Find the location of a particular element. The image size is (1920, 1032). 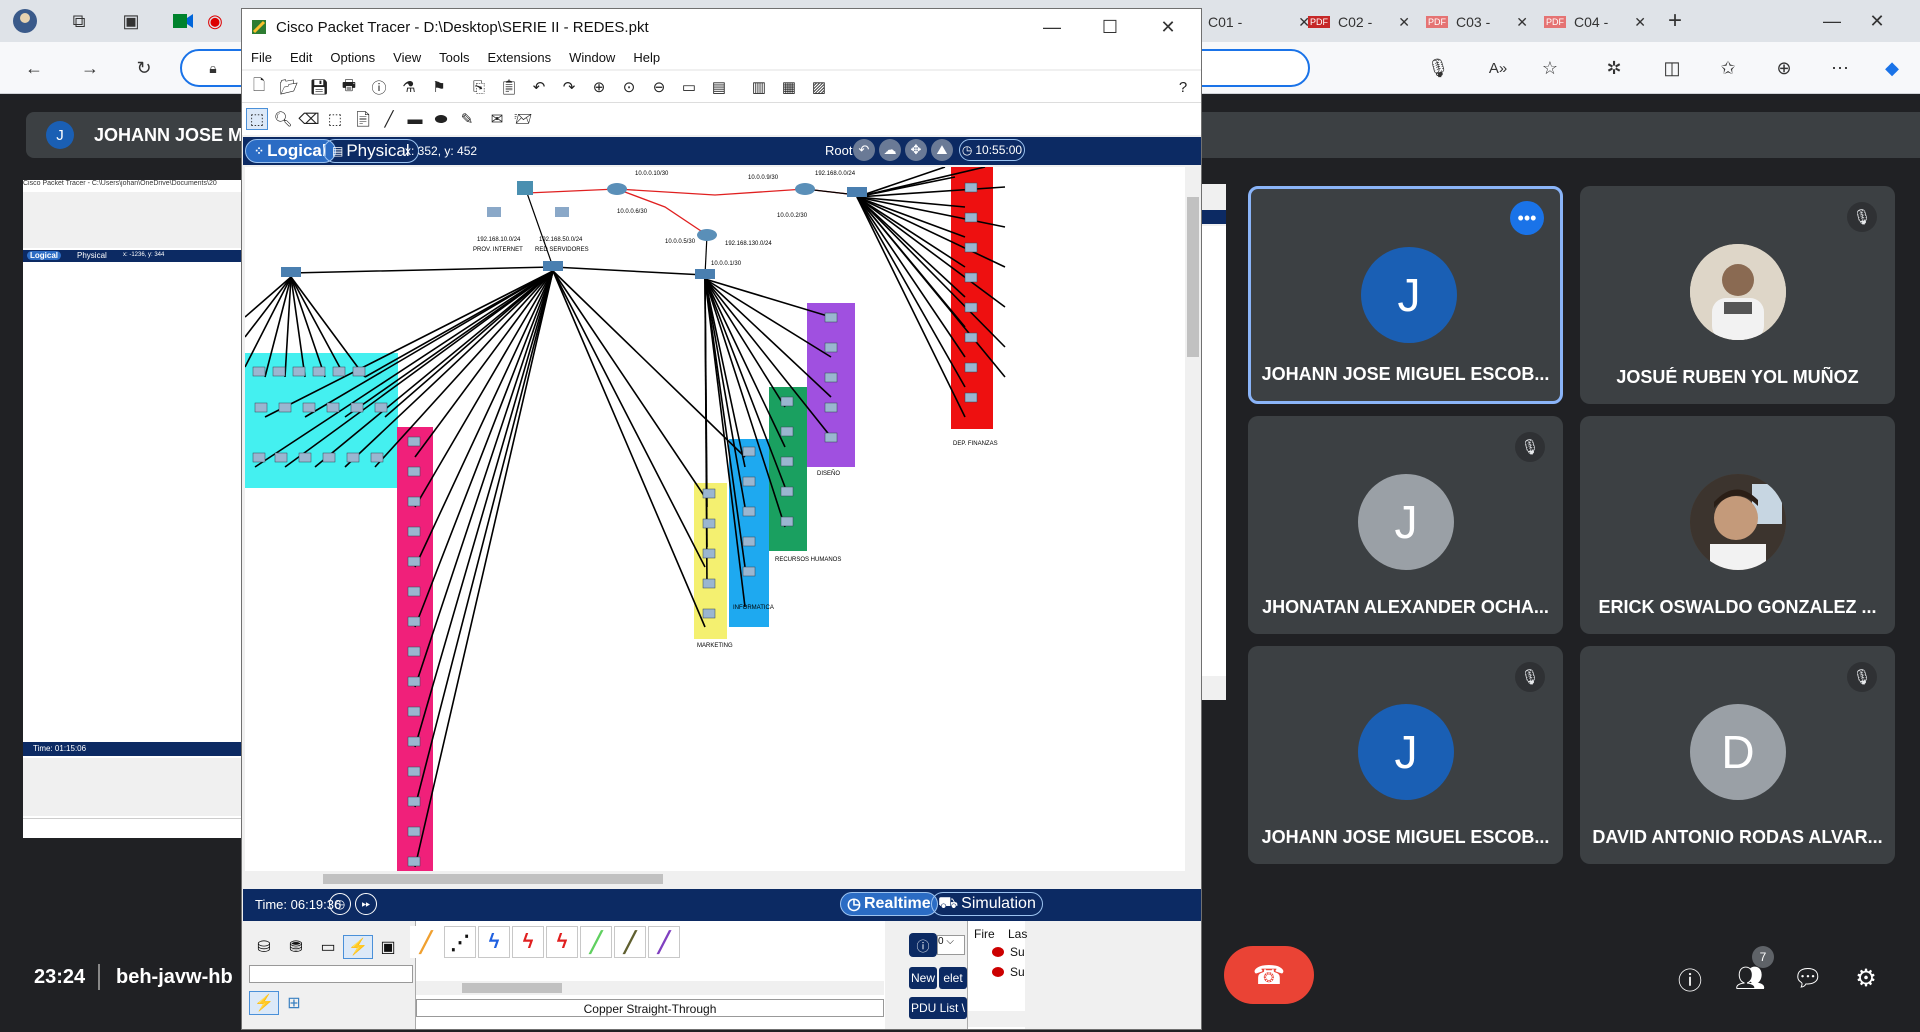

leave-call-button: ☎ is located at coordinates (1269, 975).